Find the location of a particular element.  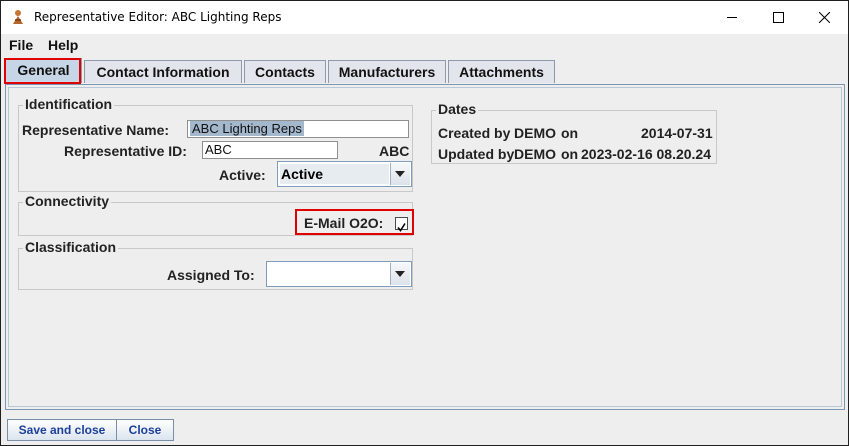

classification-group: Classification Assigned To: is located at coordinates (215, 264).